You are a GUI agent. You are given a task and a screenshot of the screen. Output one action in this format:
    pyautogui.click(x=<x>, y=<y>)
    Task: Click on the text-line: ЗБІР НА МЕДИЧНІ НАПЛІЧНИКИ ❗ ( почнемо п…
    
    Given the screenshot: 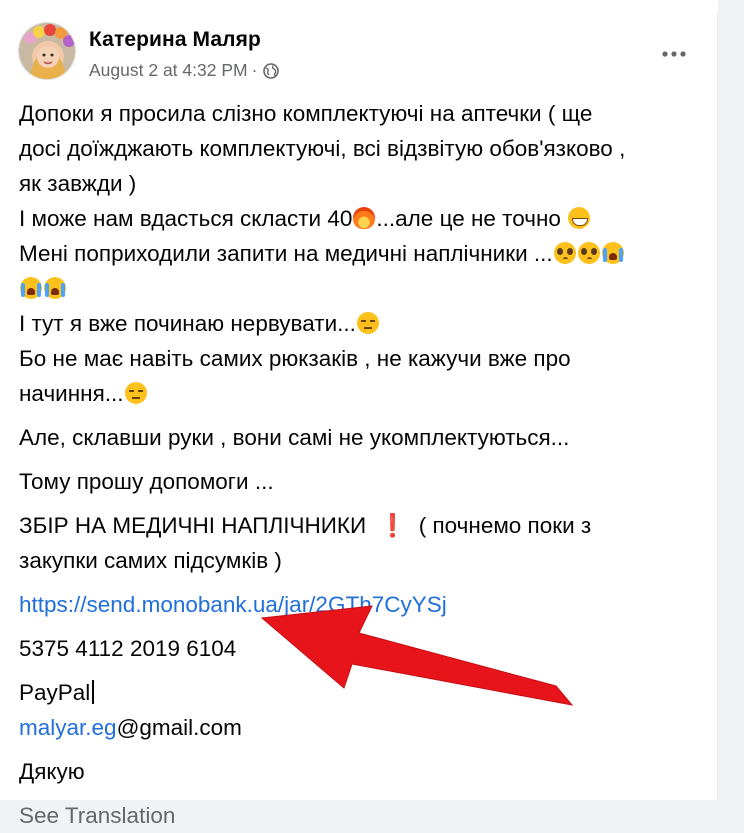 What is the action you would take?
    pyautogui.click(x=359, y=525)
    